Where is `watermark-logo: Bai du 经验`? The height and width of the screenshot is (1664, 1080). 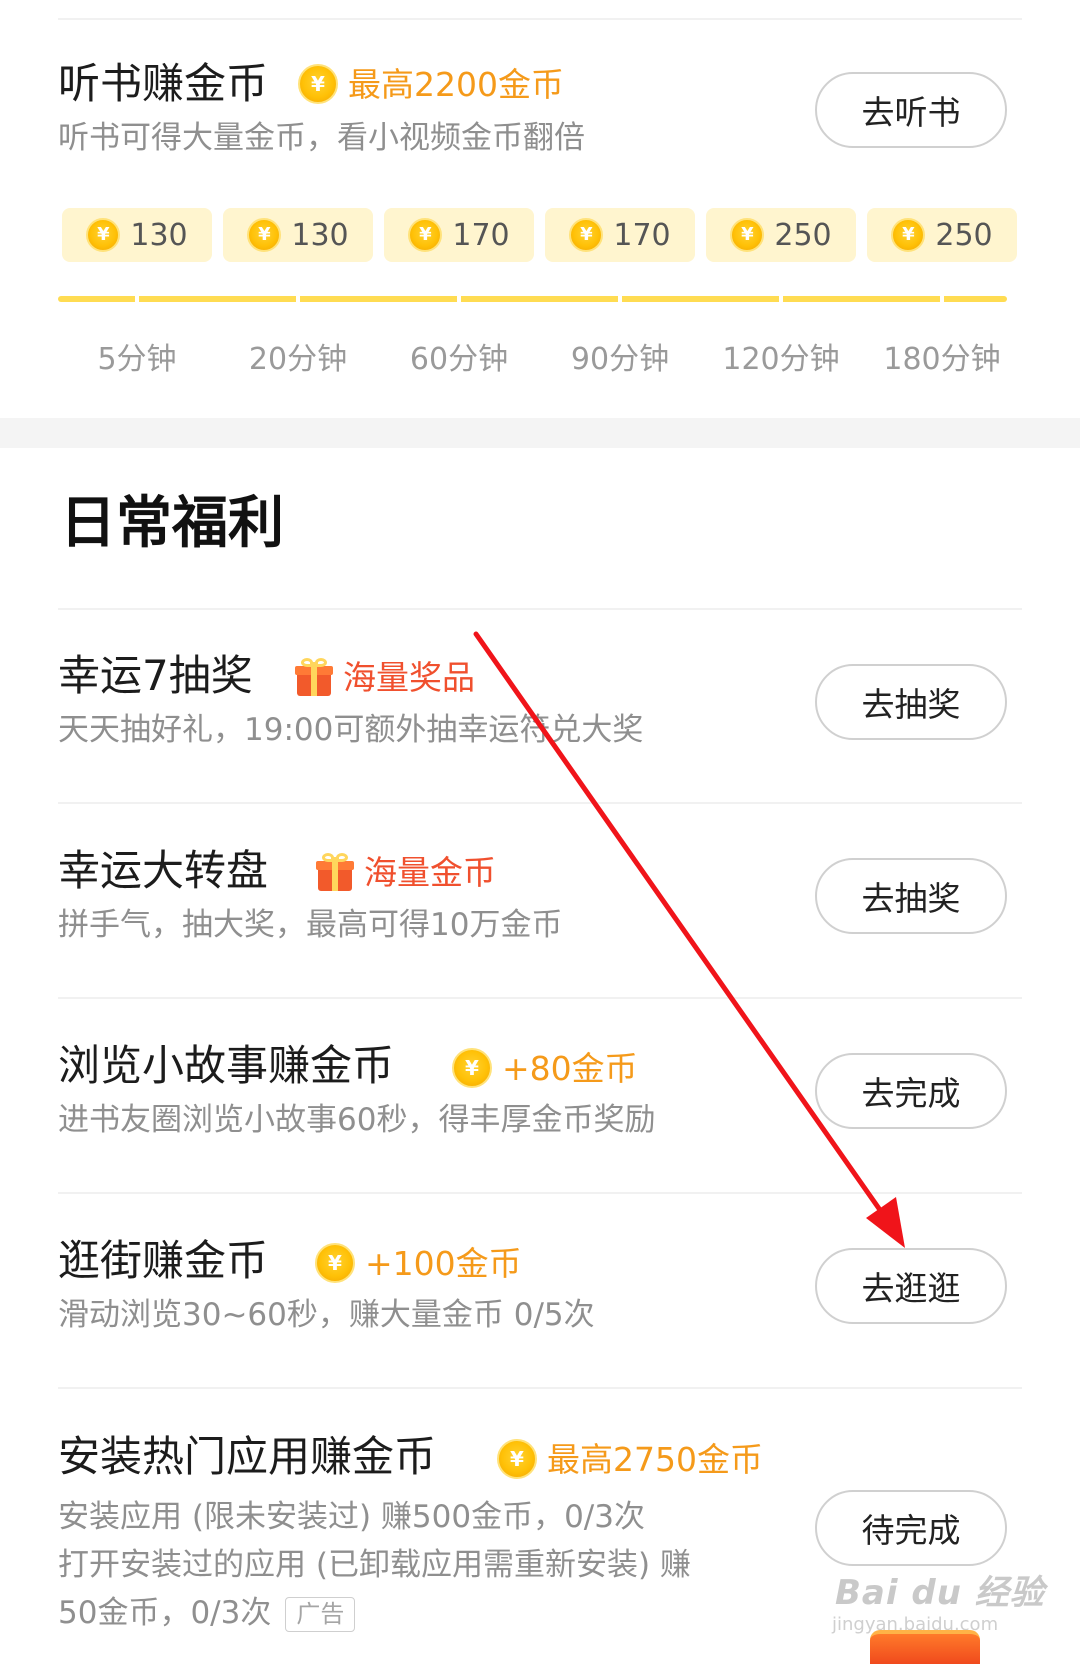 watermark-logo: Bai du 经验 is located at coordinates (940, 1593).